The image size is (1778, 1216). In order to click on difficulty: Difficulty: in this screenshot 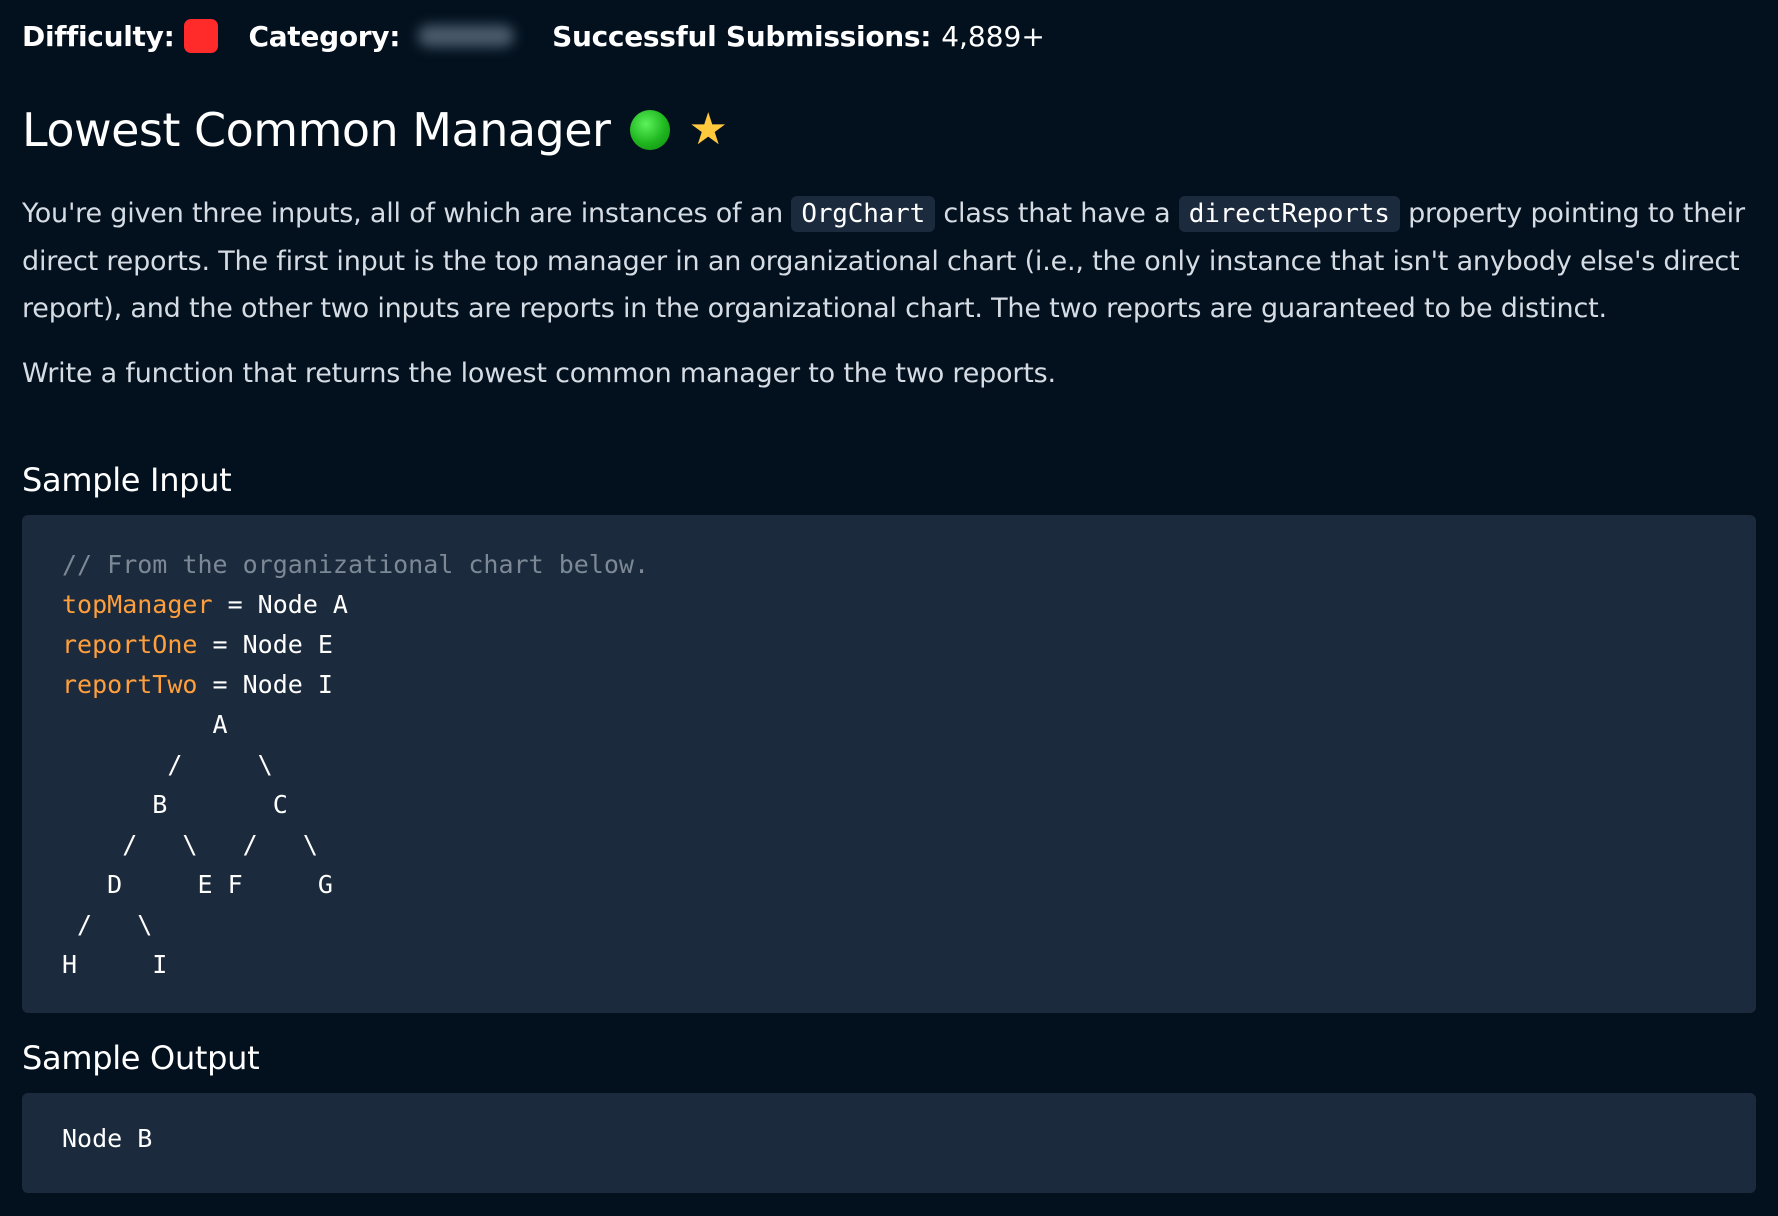, I will do `click(120, 36)`.